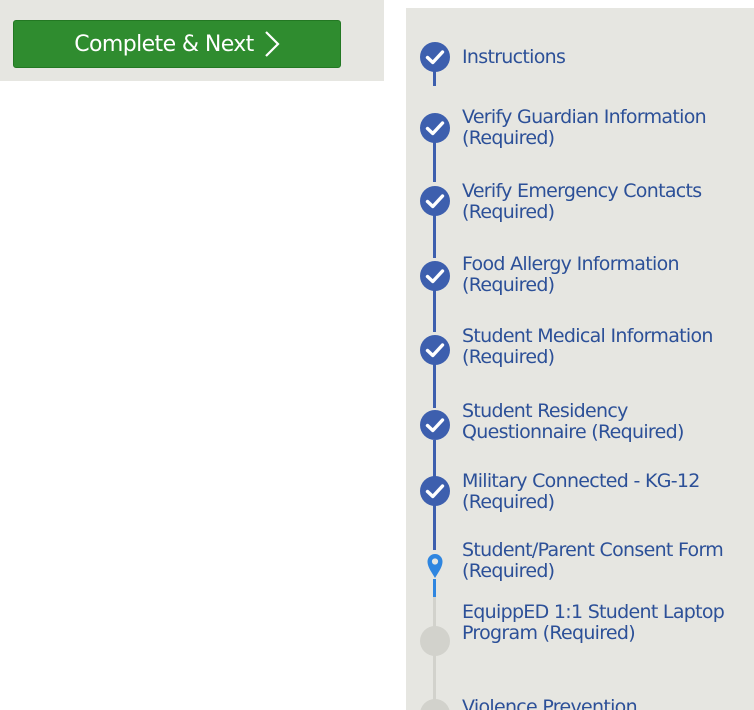 The image size is (754, 710). I want to click on complete-and-next-button: Complete & Next, so click(177, 44).